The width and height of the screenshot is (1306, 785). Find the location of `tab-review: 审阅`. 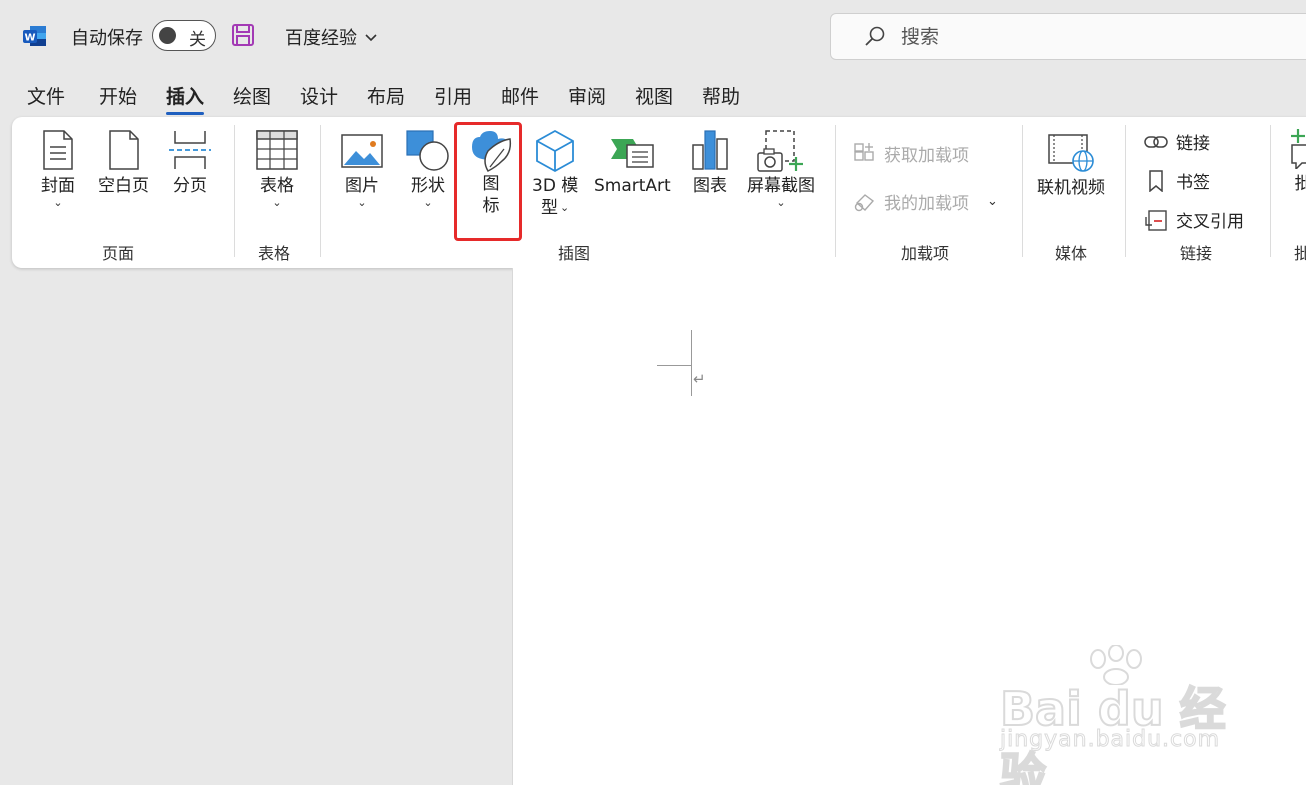

tab-review: 审阅 is located at coordinates (587, 95).